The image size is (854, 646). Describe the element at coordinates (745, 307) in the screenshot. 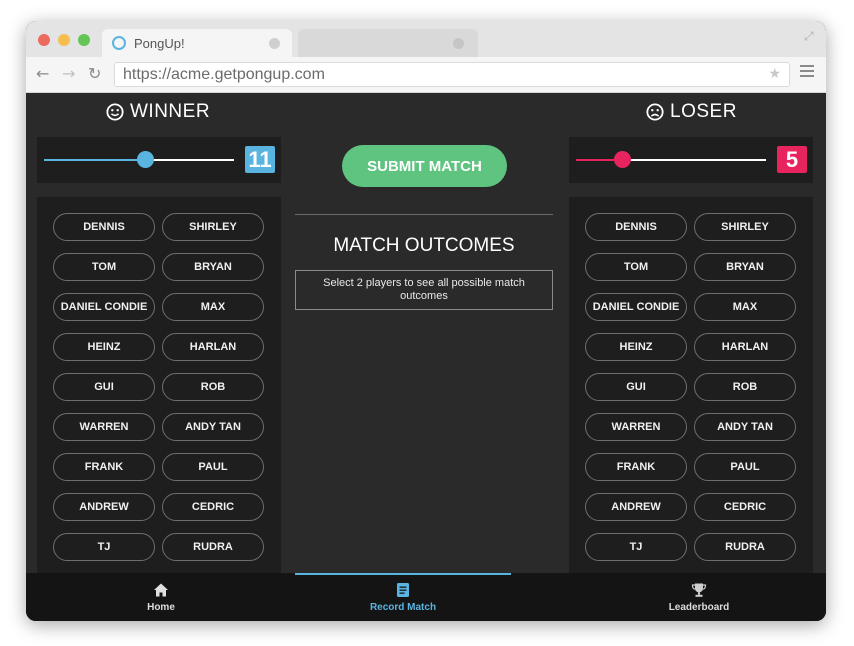

I see `loser-player-button: MAX` at that location.